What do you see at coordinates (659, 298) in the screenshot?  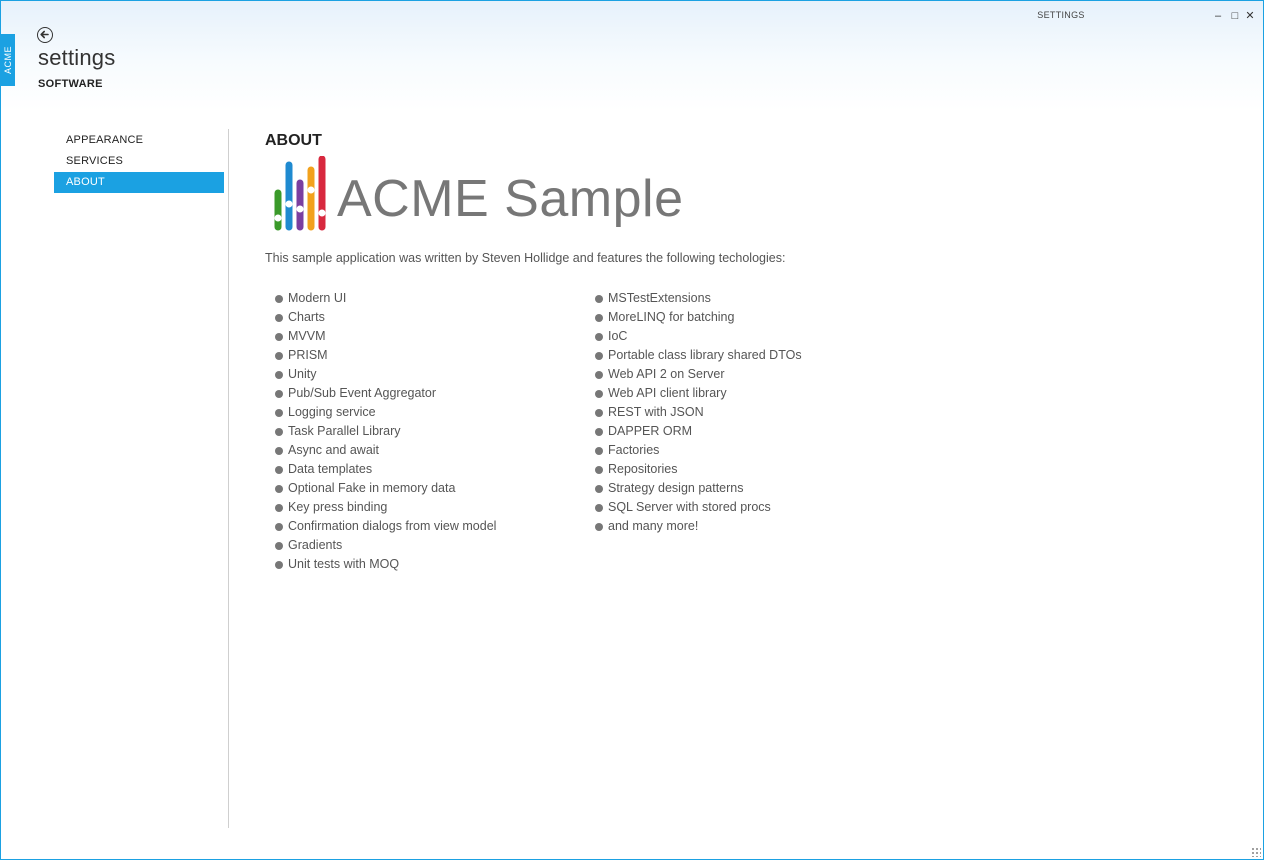 I see `list-item-label: MSTestExtensions` at bounding box center [659, 298].